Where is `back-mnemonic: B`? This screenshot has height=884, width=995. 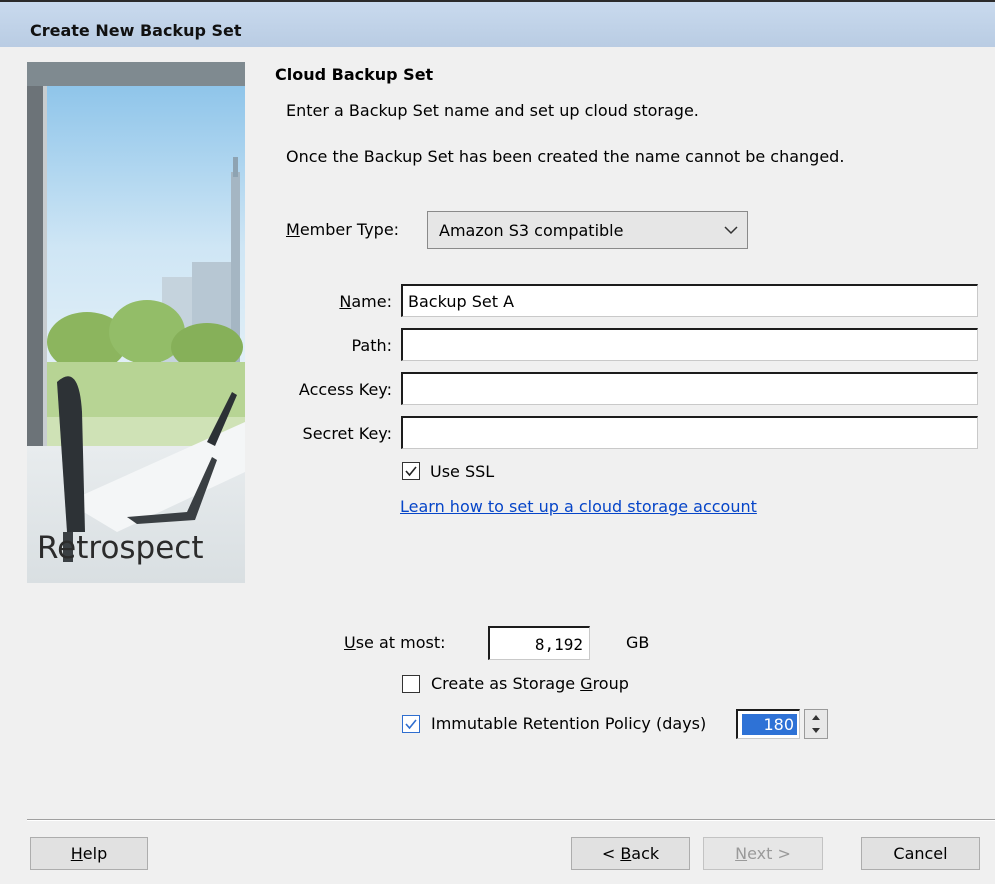 back-mnemonic: B is located at coordinates (626, 853).